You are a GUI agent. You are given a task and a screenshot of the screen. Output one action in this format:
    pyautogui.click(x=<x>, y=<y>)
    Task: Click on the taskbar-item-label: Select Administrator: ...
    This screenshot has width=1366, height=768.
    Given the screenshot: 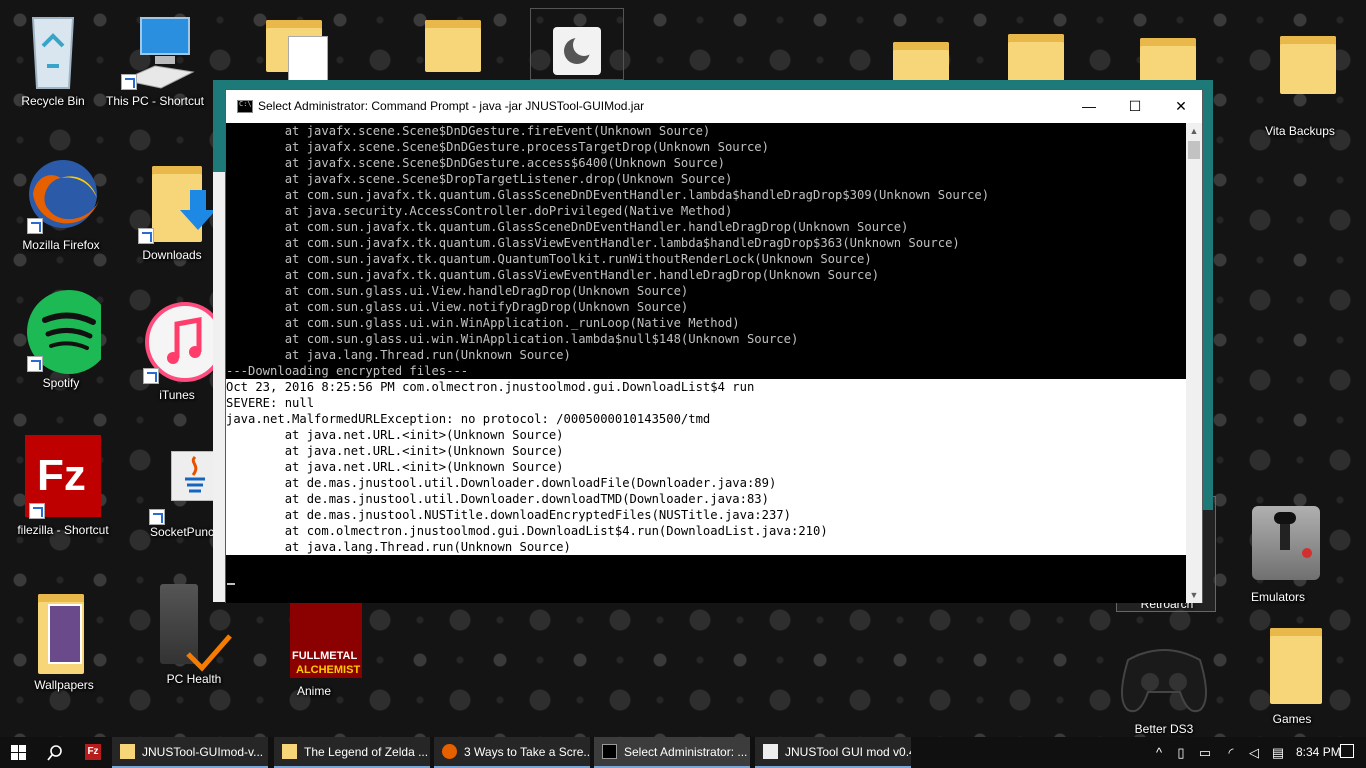 What is the action you would take?
    pyautogui.click(x=686, y=752)
    